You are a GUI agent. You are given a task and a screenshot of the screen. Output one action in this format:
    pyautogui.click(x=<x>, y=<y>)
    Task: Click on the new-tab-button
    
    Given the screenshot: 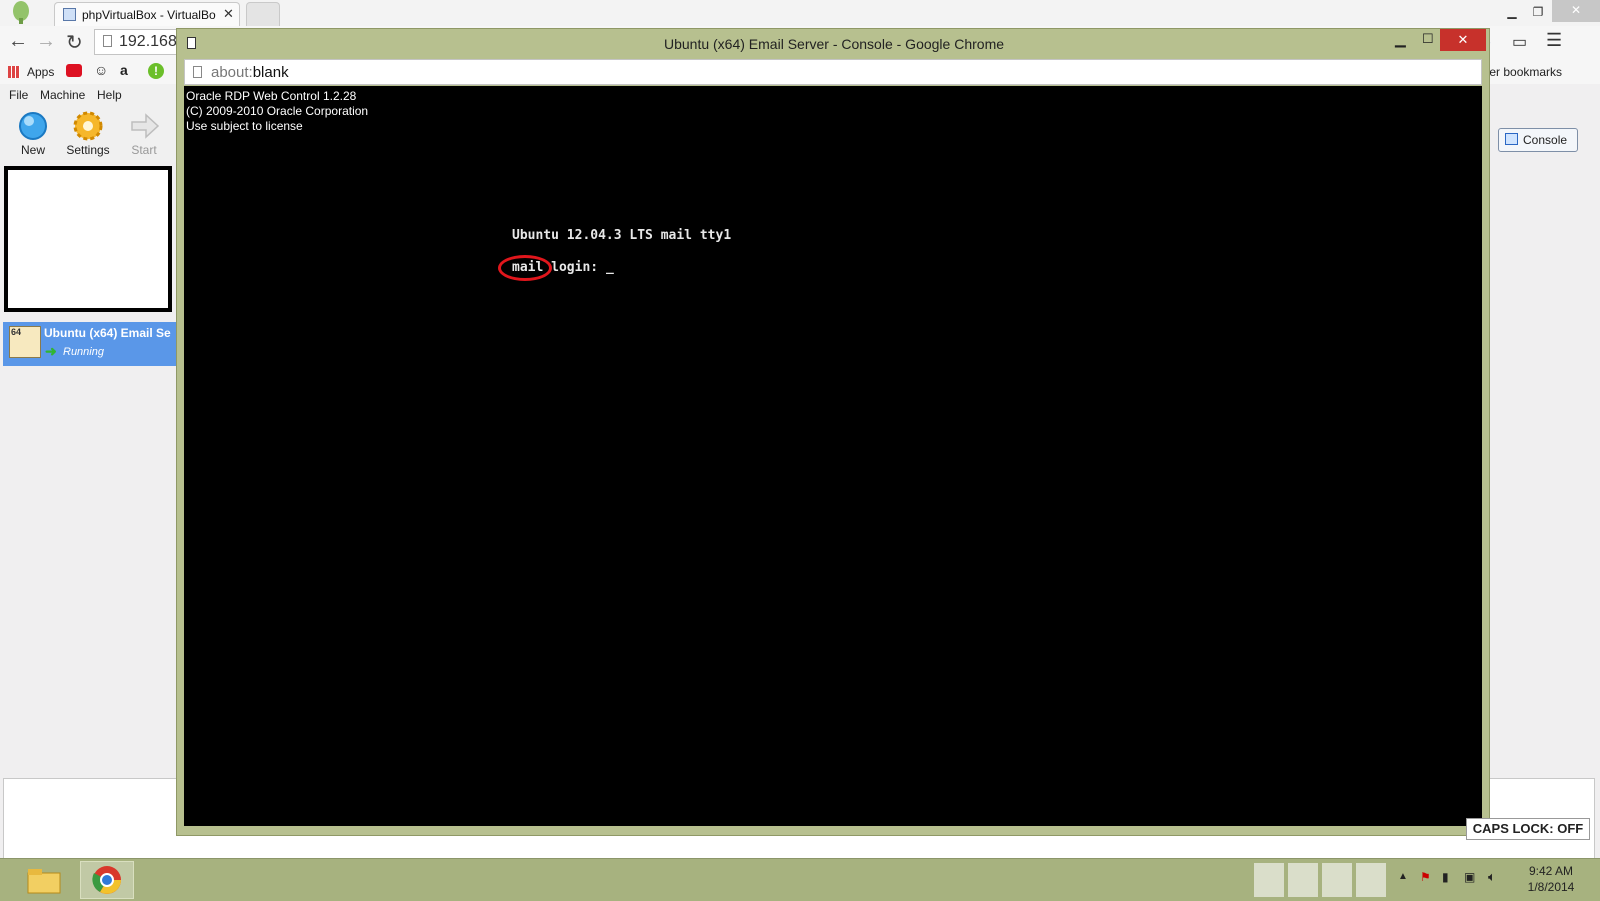 What is the action you would take?
    pyautogui.click(x=263, y=14)
    